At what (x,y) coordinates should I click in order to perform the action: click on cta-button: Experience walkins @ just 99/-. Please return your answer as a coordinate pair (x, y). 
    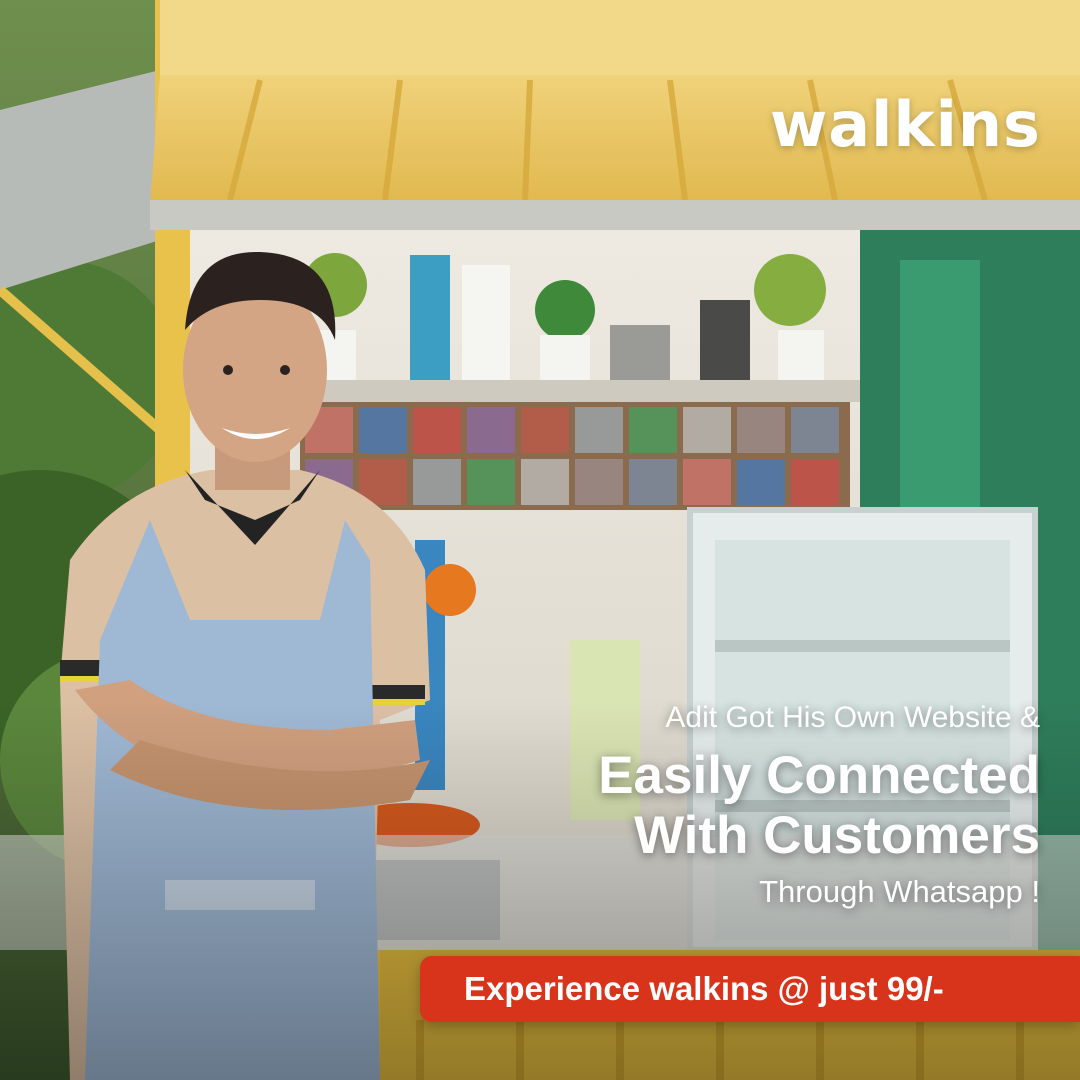
    Looking at the image, I should click on (750, 989).